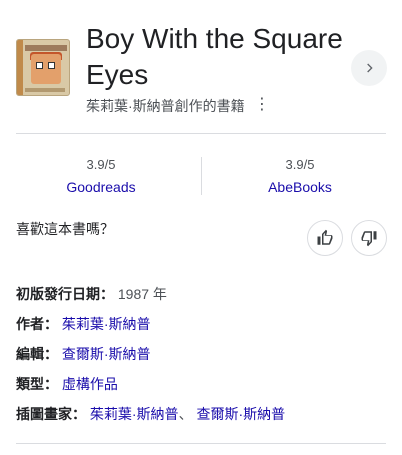 The height and width of the screenshot is (455, 402). Describe the element at coordinates (142, 294) in the screenshot. I see `fact-value: 1987 年` at that location.